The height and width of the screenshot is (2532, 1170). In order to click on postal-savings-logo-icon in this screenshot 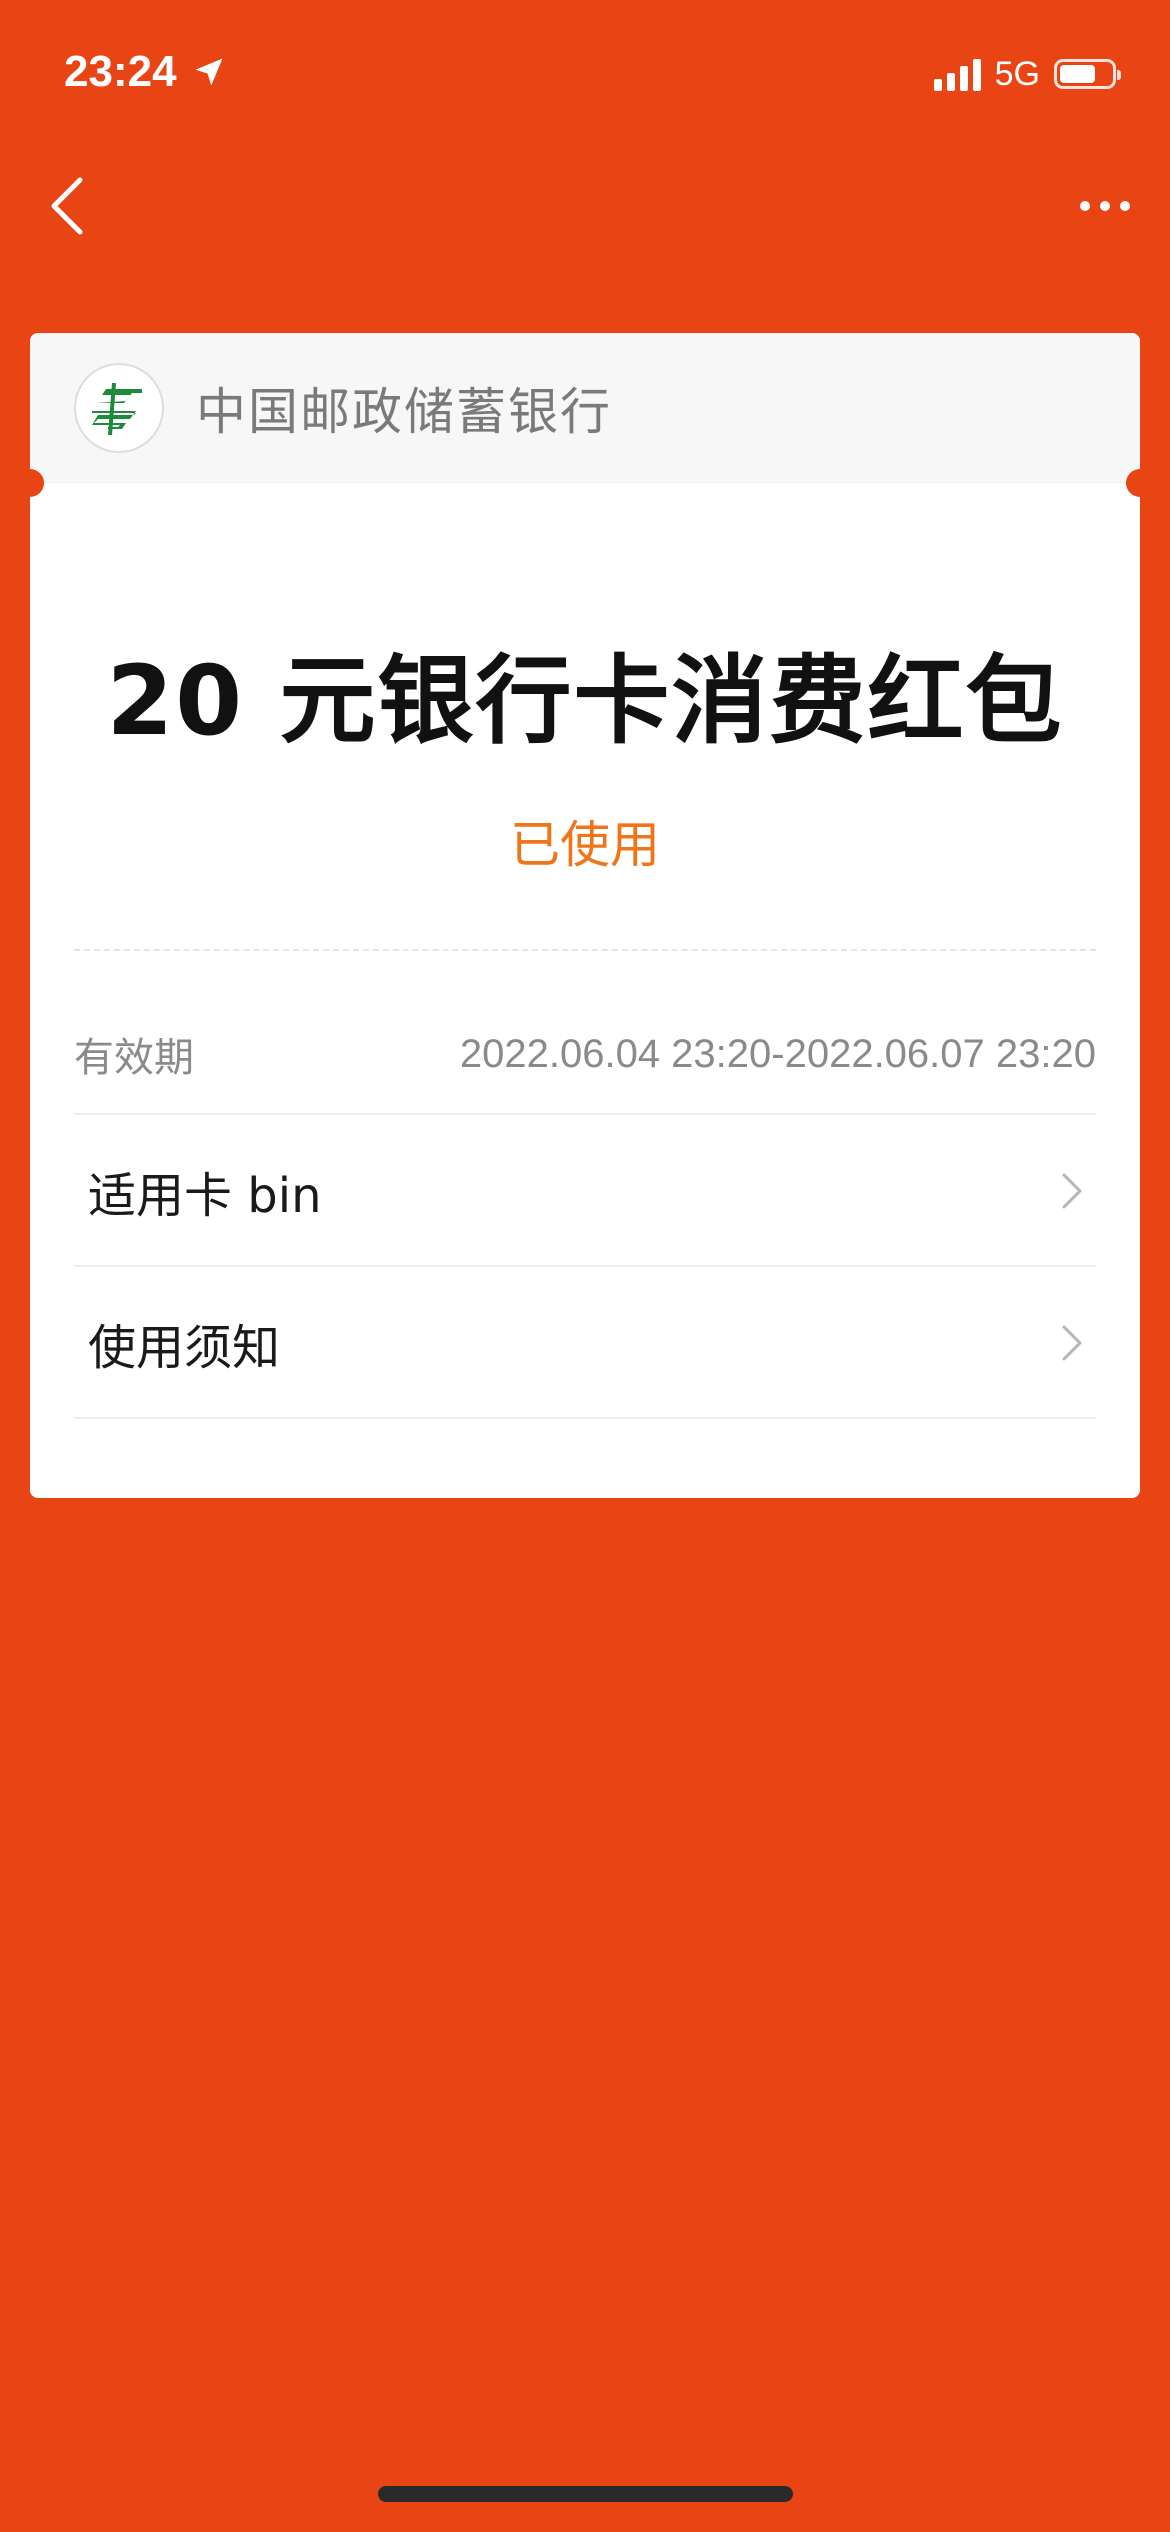, I will do `click(117, 408)`.